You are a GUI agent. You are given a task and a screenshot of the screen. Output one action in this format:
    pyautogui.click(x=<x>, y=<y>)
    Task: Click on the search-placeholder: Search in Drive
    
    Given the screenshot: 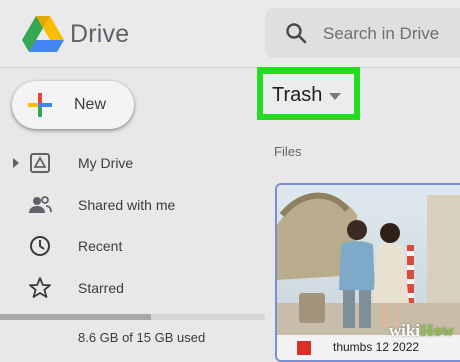 What is the action you would take?
    pyautogui.click(x=381, y=33)
    